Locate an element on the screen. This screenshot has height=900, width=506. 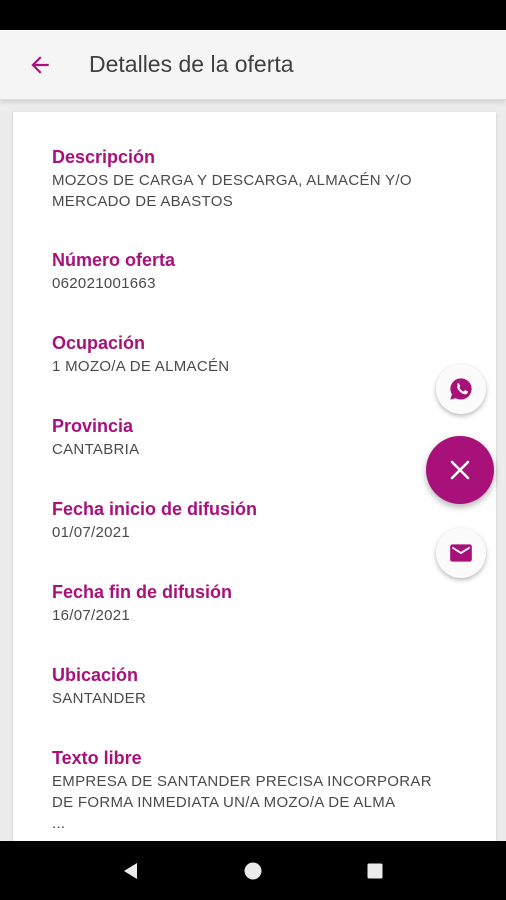
nav-recents-button is located at coordinates (375, 871).